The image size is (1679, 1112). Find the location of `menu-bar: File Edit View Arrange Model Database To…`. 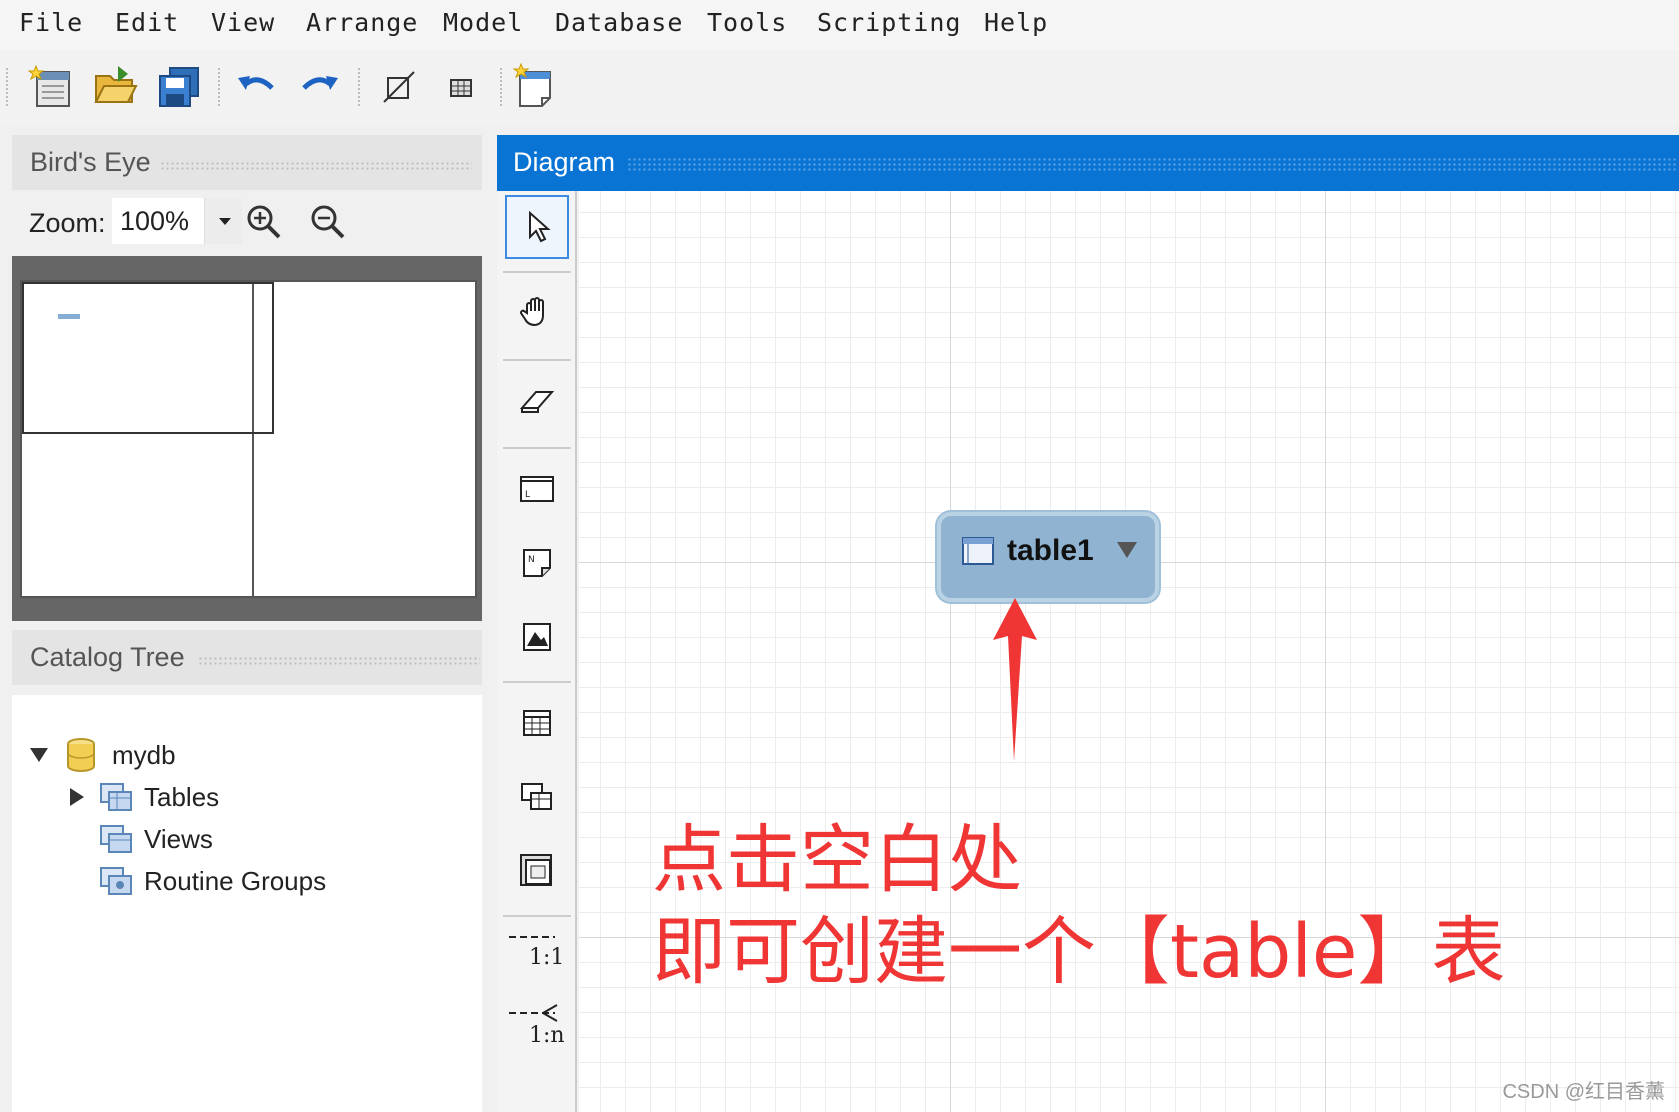

menu-bar: File Edit View Arrange Model Database To… is located at coordinates (839, 25).